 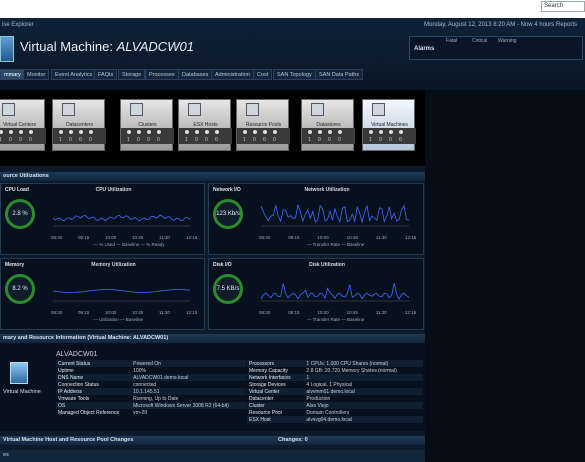 I want to click on info-key: Network Interfaces, so click(x=276, y=377).